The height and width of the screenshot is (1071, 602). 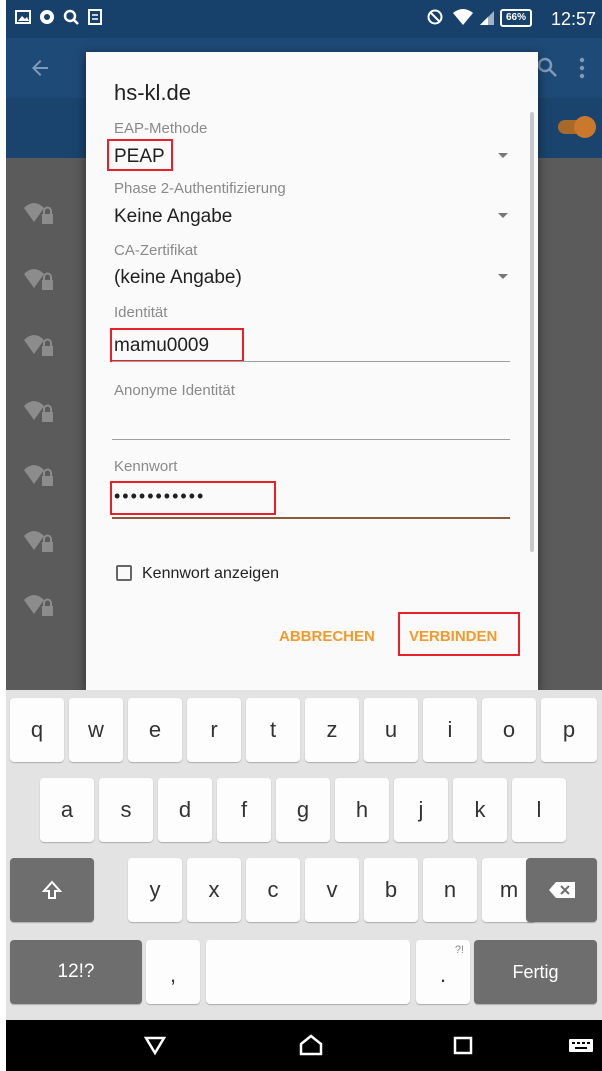 What do you see at coordinates (459, 634) in the screenshot?
I see `connect-highlight-box` at bounding box center [459, 634].